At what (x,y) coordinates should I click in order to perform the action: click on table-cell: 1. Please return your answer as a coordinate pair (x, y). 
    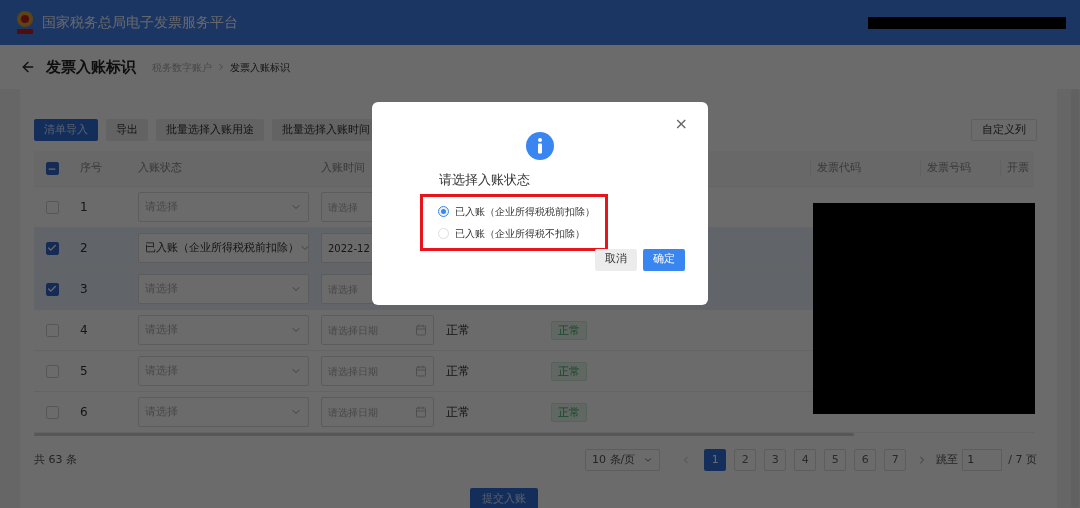
    Looking at the image, I should click on (84, 207).